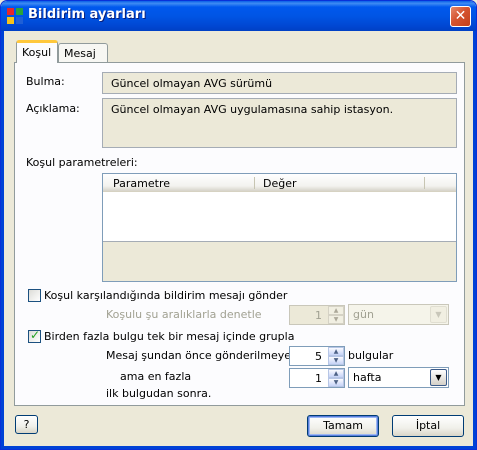  I want to click on params-table-footer, so click(279, 261).